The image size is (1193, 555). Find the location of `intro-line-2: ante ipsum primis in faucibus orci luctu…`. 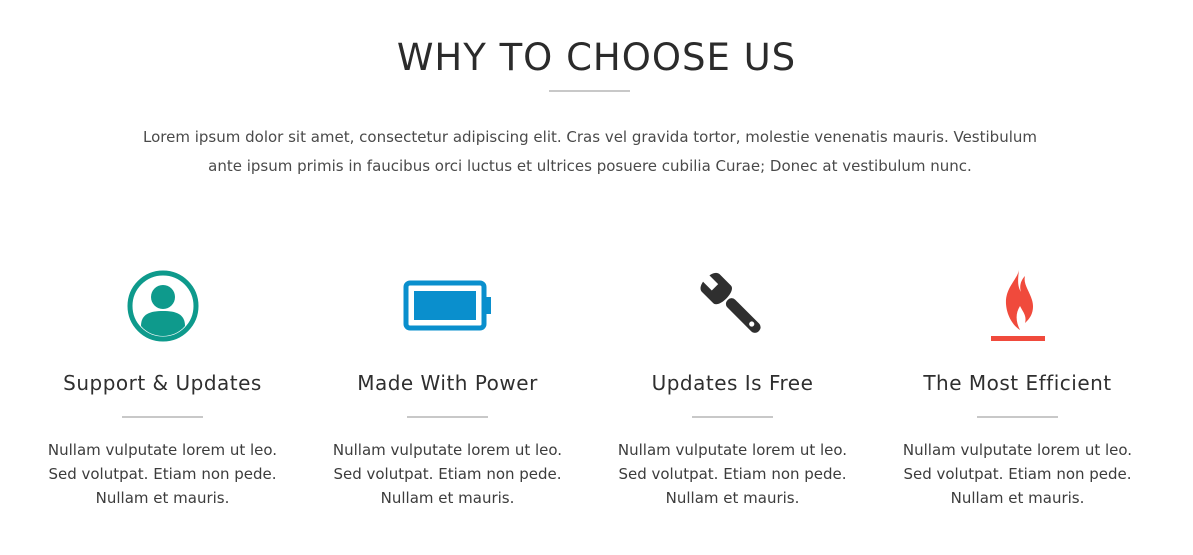

intro-line-2: ante ipsum primis in faucibus orci luctu… is located at coordinates (590, 166).